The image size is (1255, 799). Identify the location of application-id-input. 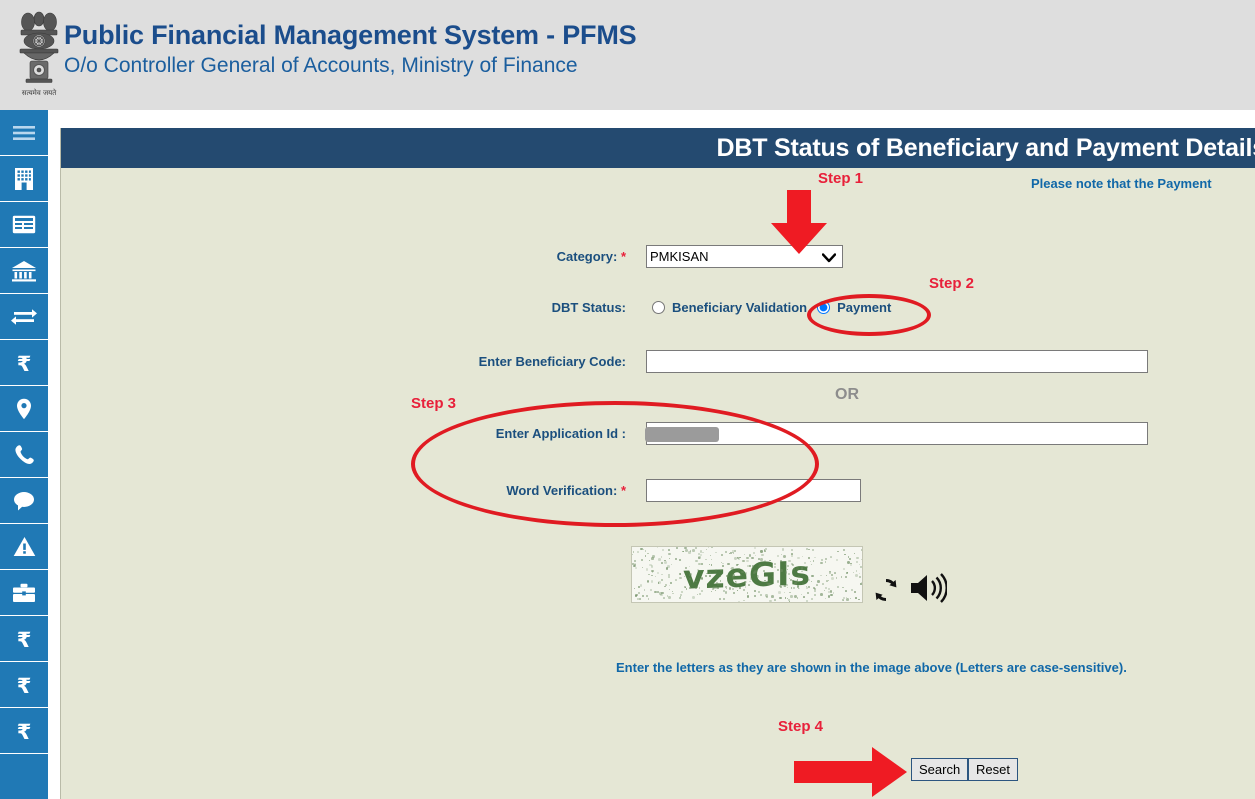
(897, 433).